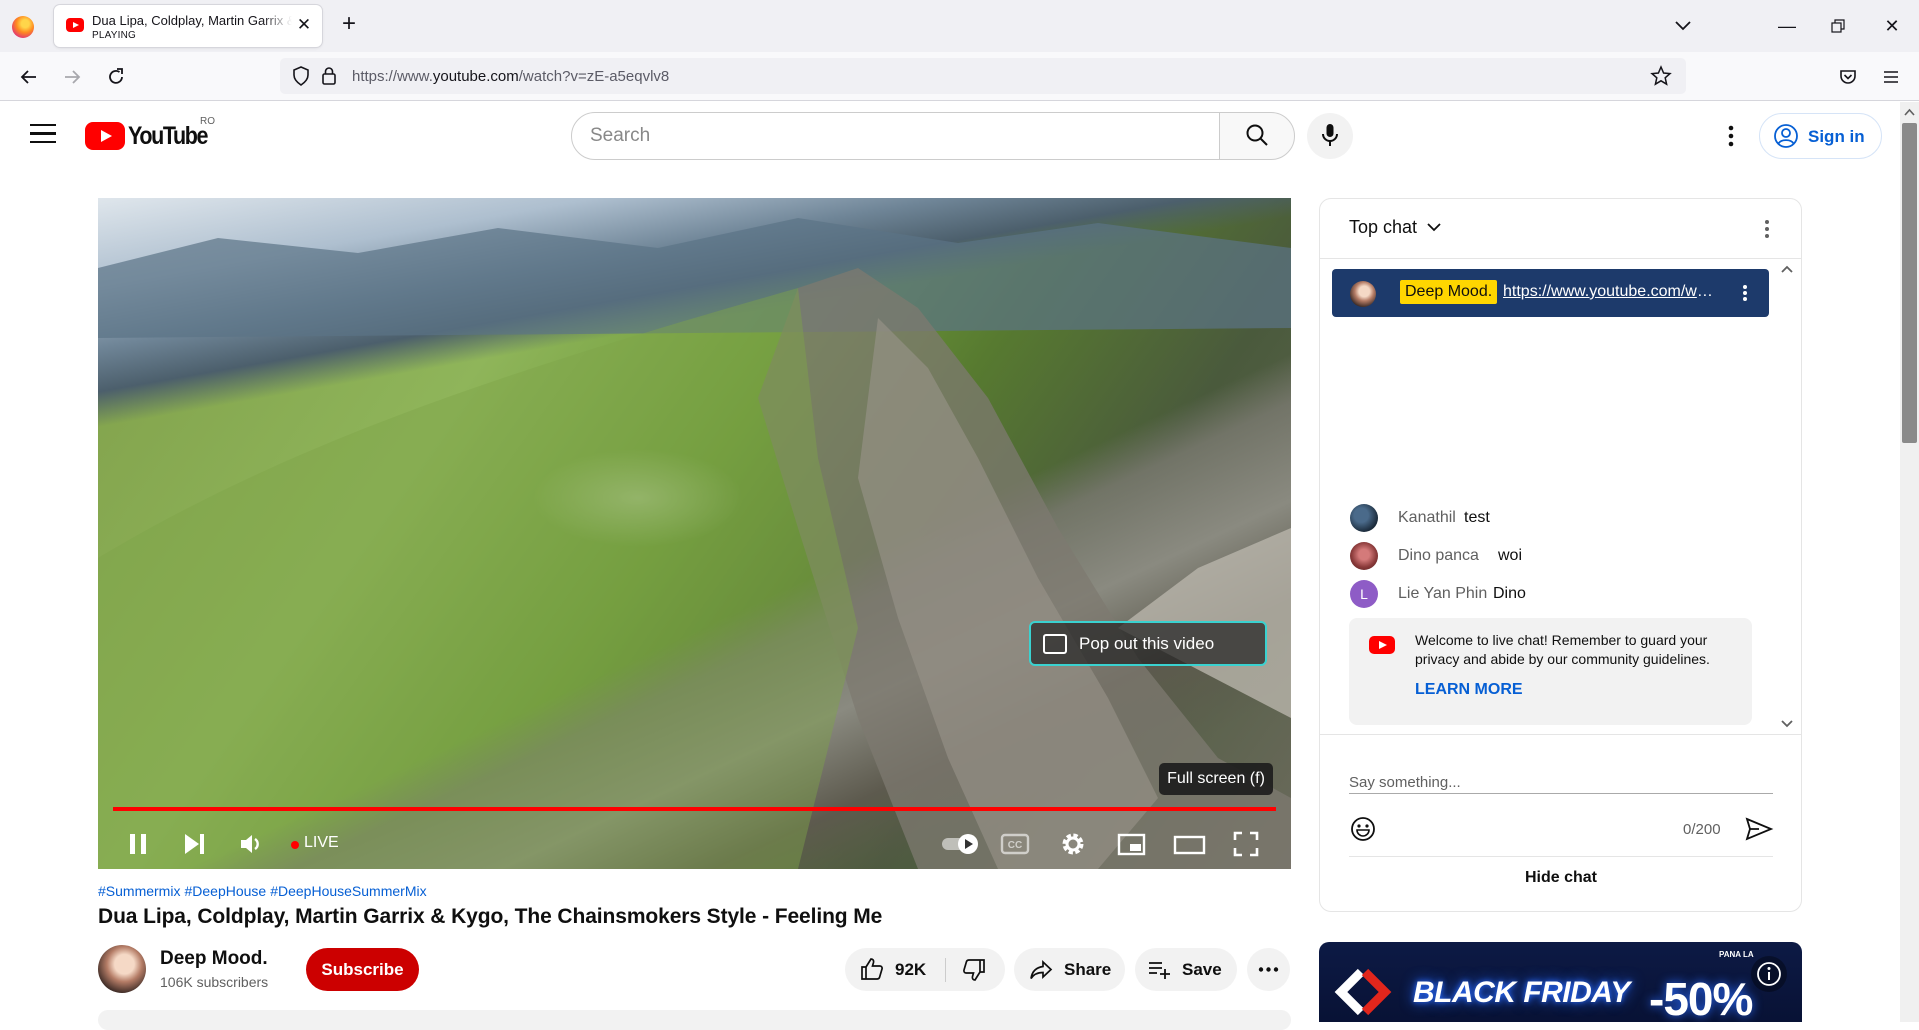 The width and height of the screenshot is (1919, 1030). What do you see at coordinates (1148, 643) in the screenshot?
I see `pop-out-video-button: Pop out this video` at bounding box center [1148, 643].